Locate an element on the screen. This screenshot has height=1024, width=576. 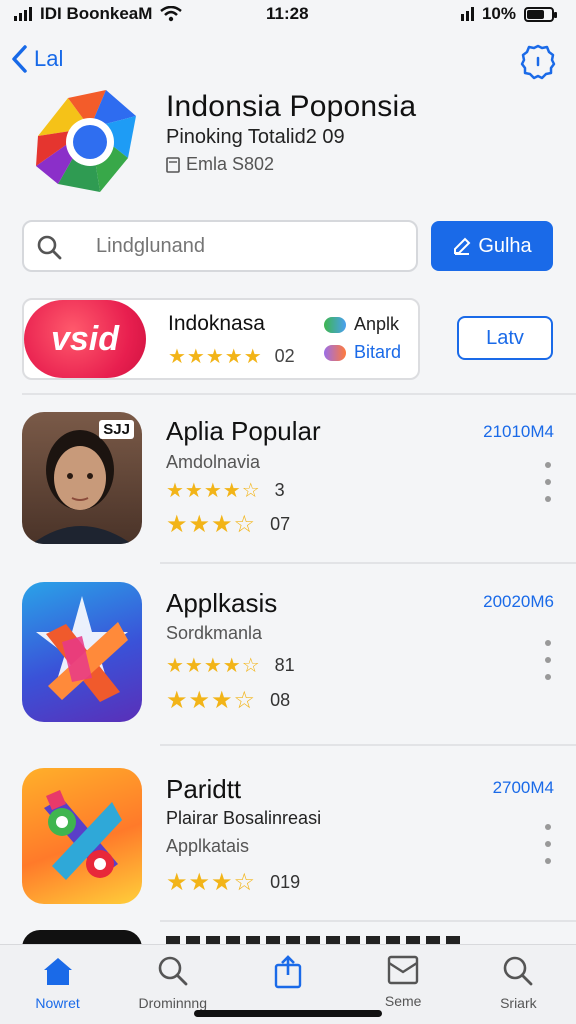
featured-tag-bitard: Bitard is located at coordinates (362, 352).